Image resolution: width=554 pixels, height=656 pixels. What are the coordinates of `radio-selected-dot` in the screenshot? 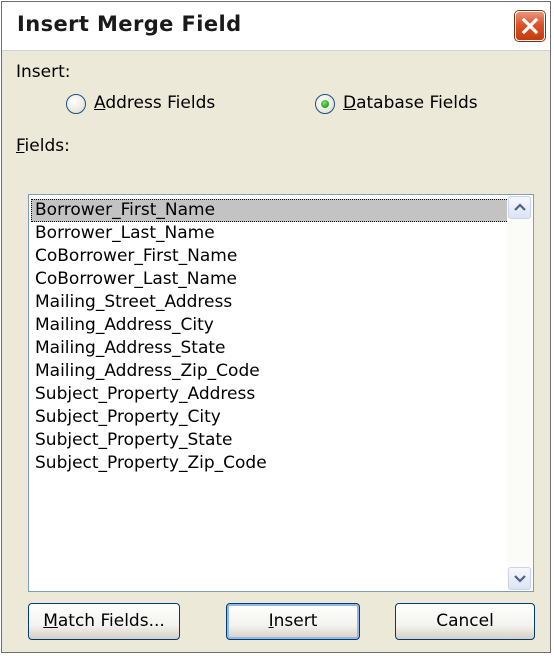 It's located at (325, 104).